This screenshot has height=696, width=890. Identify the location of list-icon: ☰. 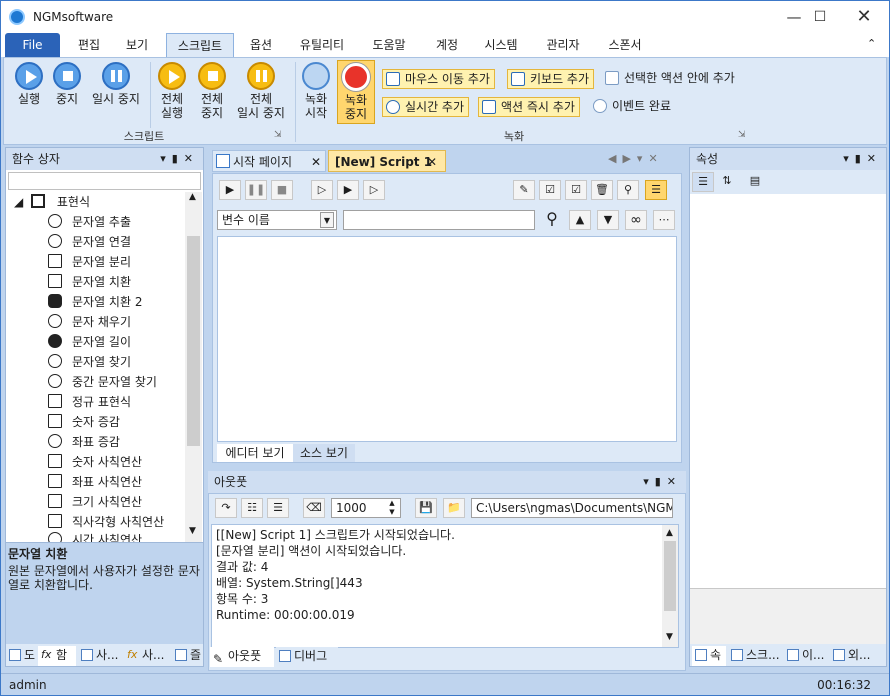
(278, 508).